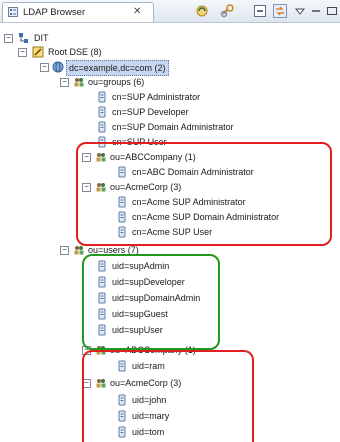 This screenshot has width=340, height=442. Describe the element at coordinates (137, 11) in the screenshot. I see `close-icon: ✕` at that location.